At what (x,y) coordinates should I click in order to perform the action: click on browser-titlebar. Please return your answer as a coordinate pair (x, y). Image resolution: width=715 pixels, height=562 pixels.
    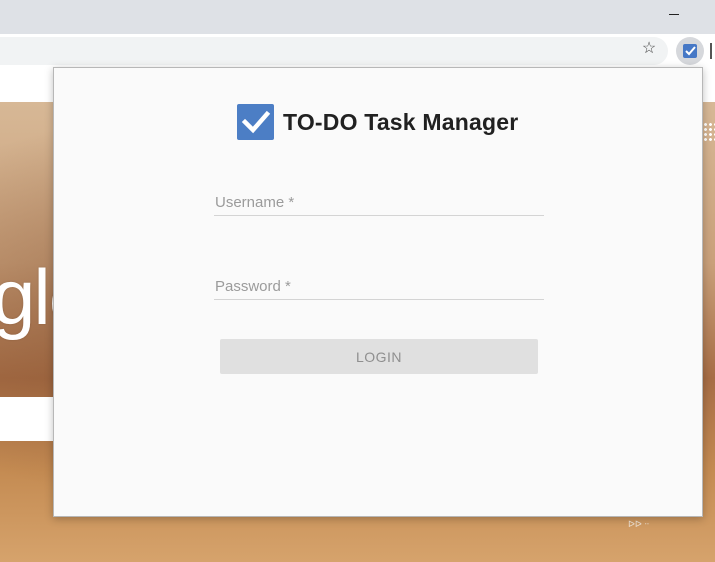
    Looking at the image, I should click on (357, 17).